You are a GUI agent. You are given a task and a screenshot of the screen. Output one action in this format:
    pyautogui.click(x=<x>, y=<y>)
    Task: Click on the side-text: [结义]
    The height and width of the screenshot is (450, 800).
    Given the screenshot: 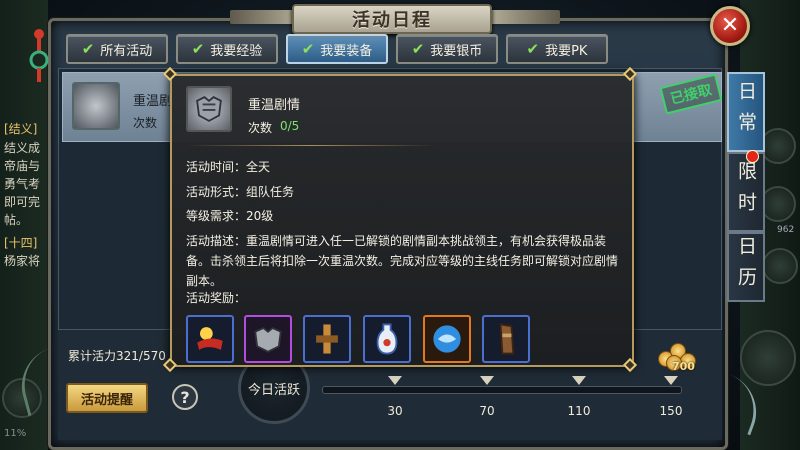 What is the action you would take?
    pyautogui.click(x=21, y=129)
    